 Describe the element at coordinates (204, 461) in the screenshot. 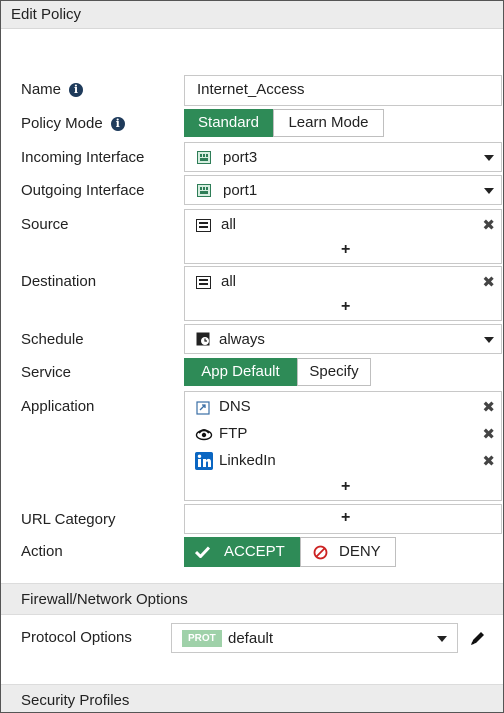

I see `linkedin-icon` at that location.